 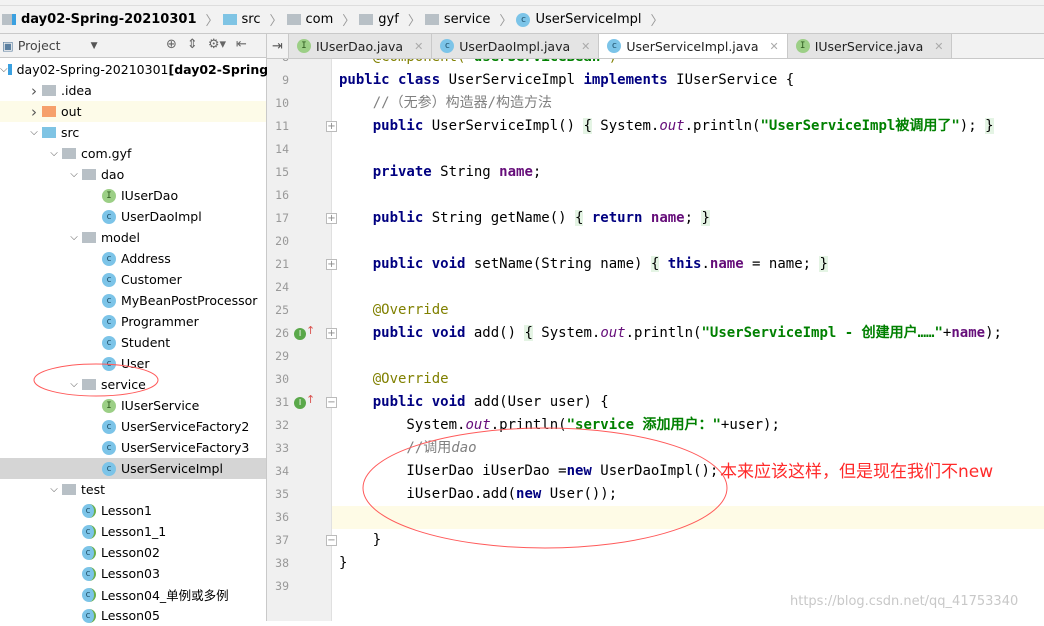 What do you see at coordinates (133, 468) in the screenshot?
I see `tree-item: c UserServiceImpl` at bounding box center [133, 468].